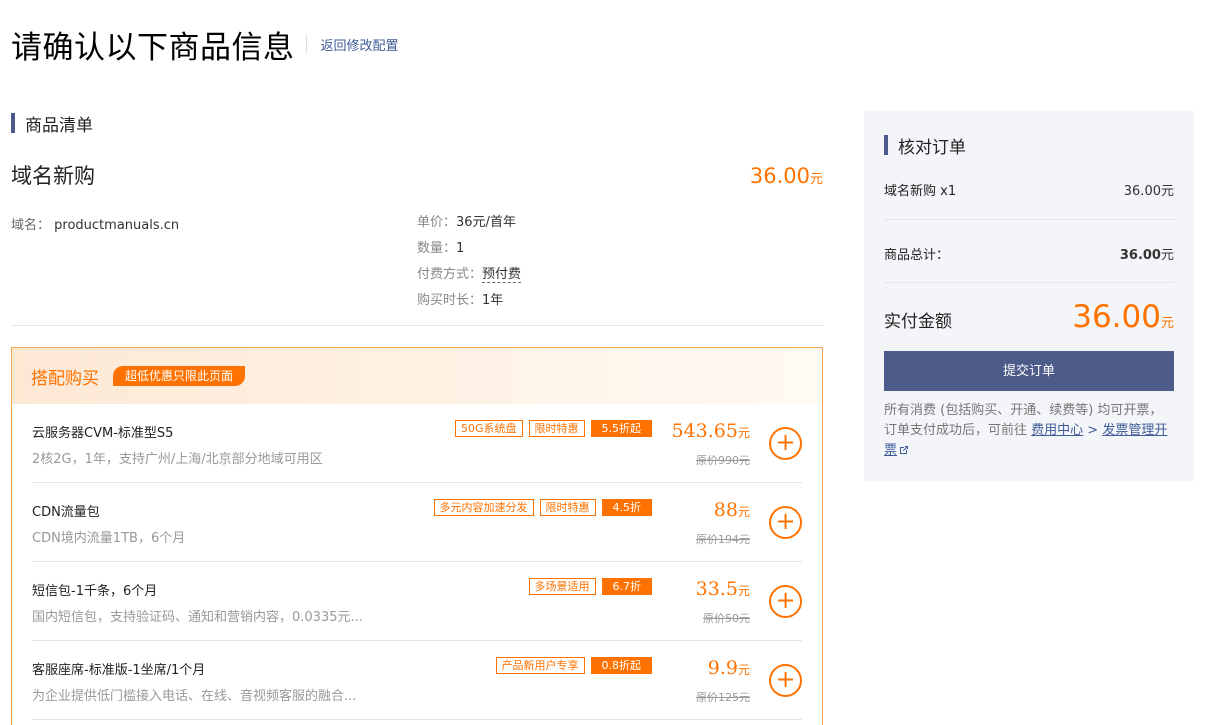 This screenshot has height=725, width=1207. Describe the element at coordinates (704, 431) in the screenshot. I see `item-price-value: 543.65` at that location.